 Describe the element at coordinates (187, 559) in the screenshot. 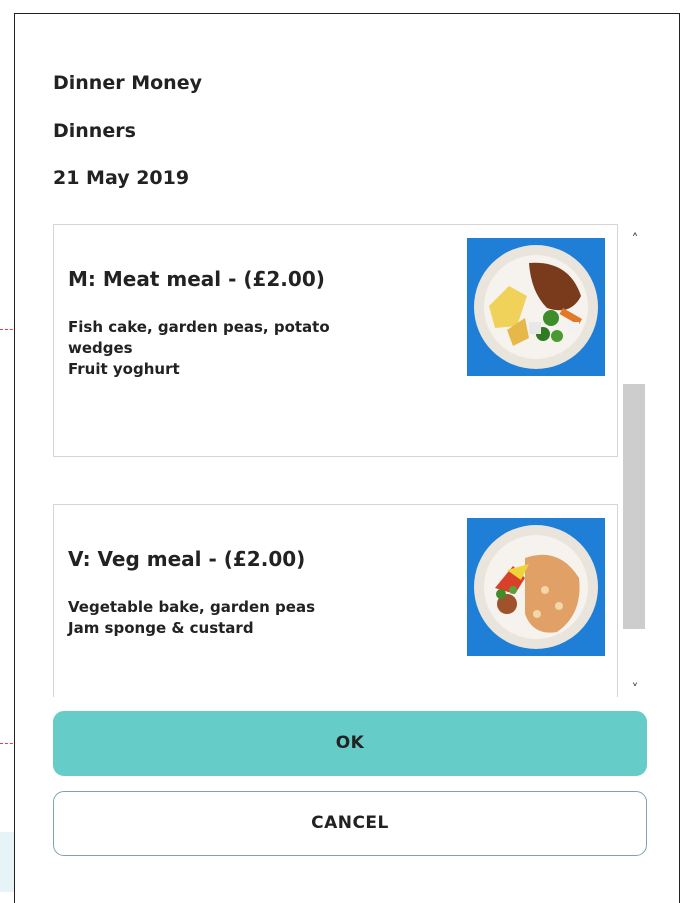

I see `meal-title: V: Veg meal - (£2.00)` at that location.